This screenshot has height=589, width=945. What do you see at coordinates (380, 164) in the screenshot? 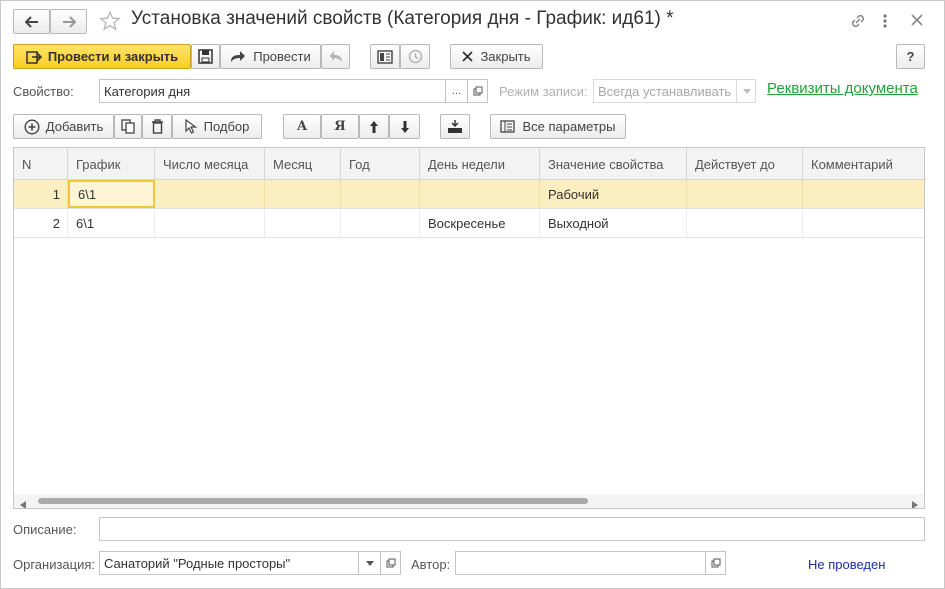
I see `col-header-year: Год` at bounding box center [380, 164].